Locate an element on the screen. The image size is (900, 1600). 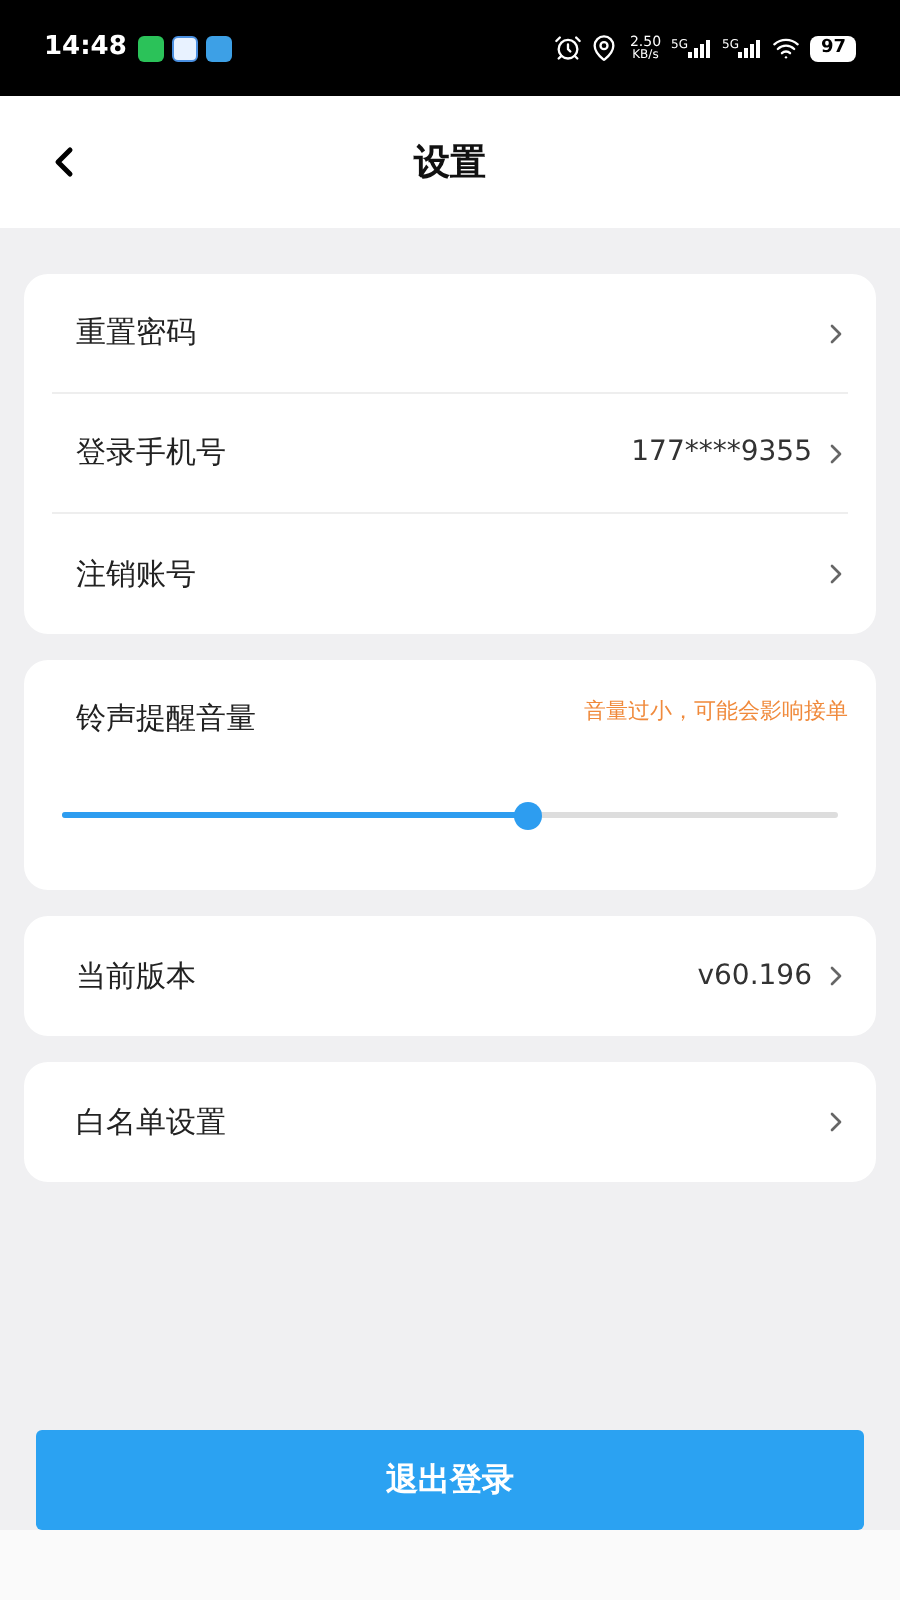
row-label: 登录手机号 is located at coordinates (152, 453).